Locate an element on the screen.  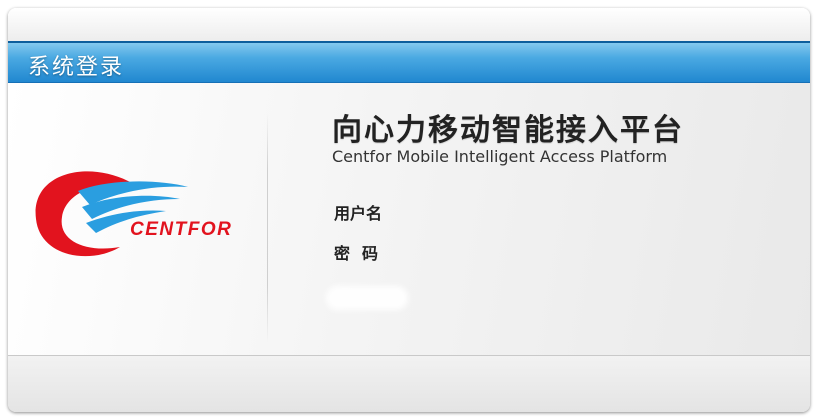
vertical-divider is located at coordinates (267, 228).